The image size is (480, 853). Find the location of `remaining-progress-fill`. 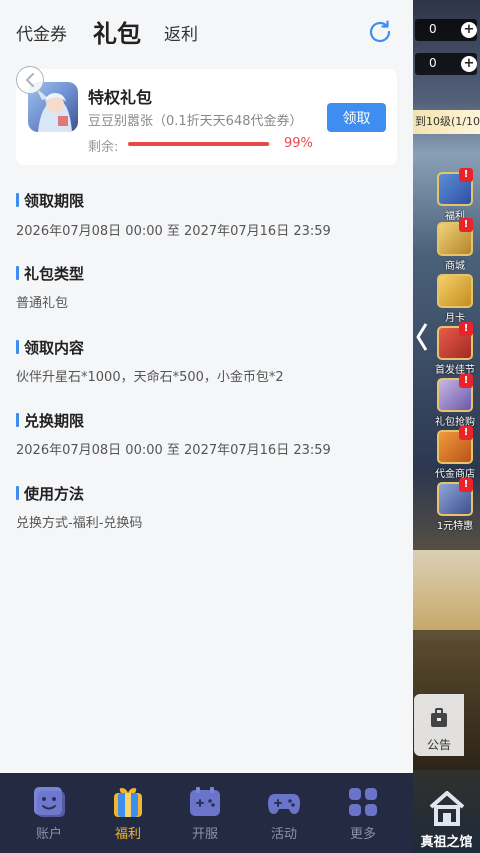

remaining-progress-fill is located at coordinates (198, 144).